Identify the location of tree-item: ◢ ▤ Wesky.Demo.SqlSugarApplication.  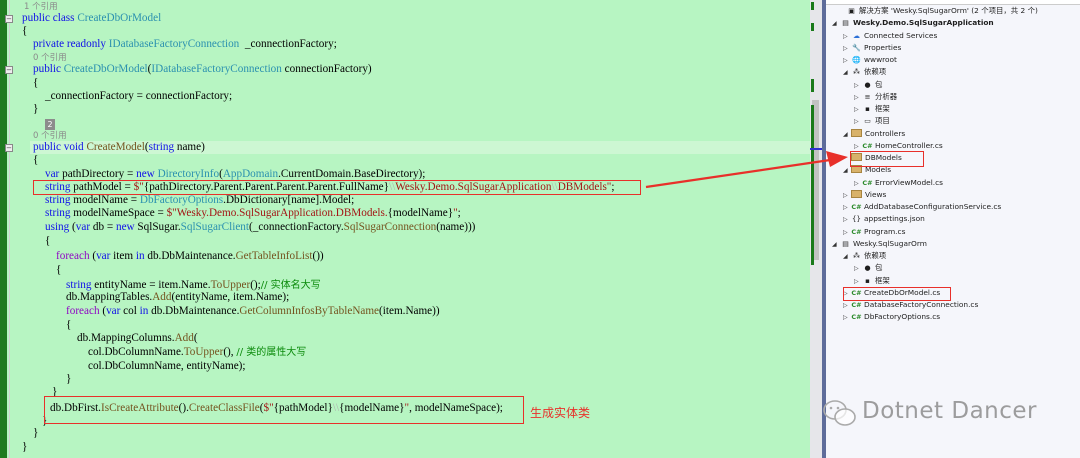
(913, 23).